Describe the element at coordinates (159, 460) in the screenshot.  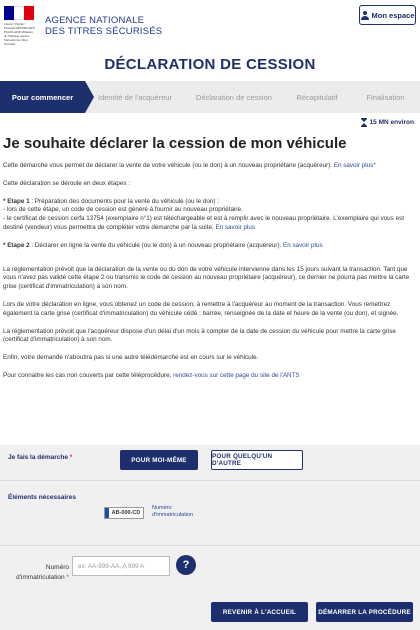
I see `for-myself-button: POUR MOI-MÊME` at that location.